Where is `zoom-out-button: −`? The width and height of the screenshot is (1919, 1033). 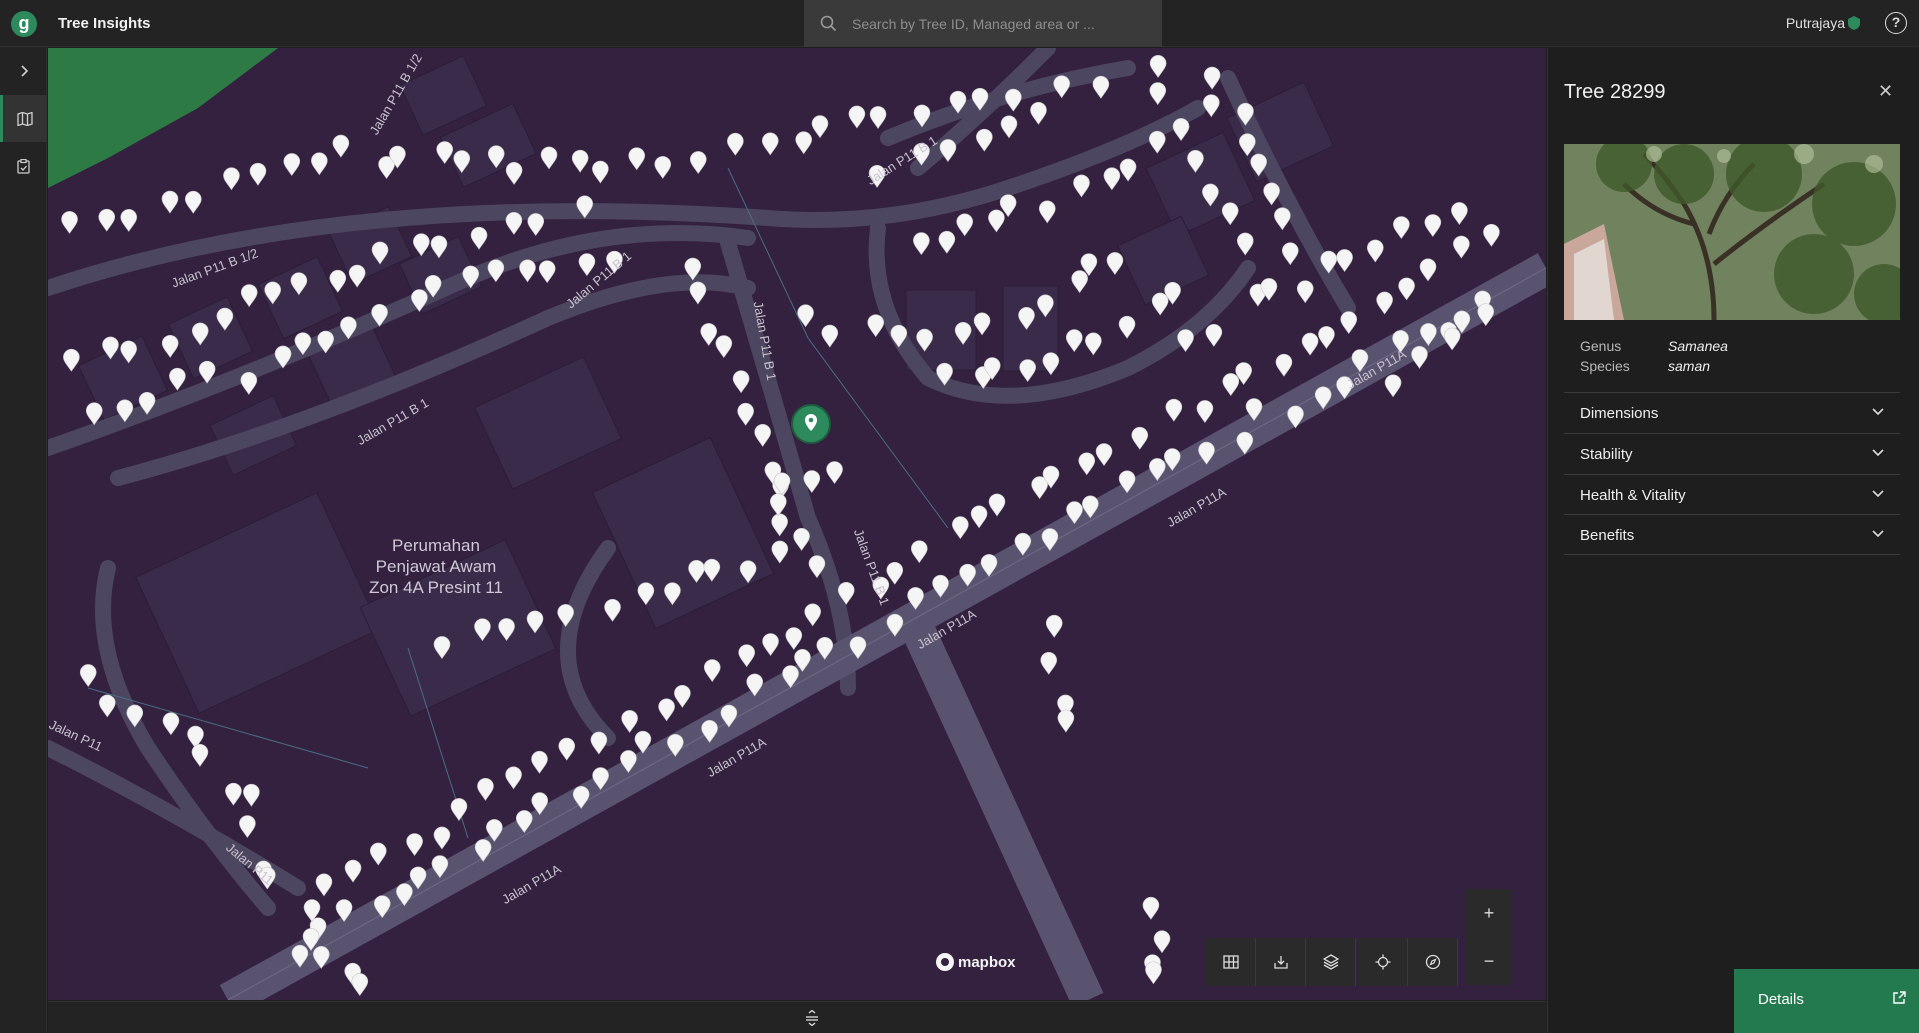 zoom-out-button: − is located at coordinates (1489, 961).